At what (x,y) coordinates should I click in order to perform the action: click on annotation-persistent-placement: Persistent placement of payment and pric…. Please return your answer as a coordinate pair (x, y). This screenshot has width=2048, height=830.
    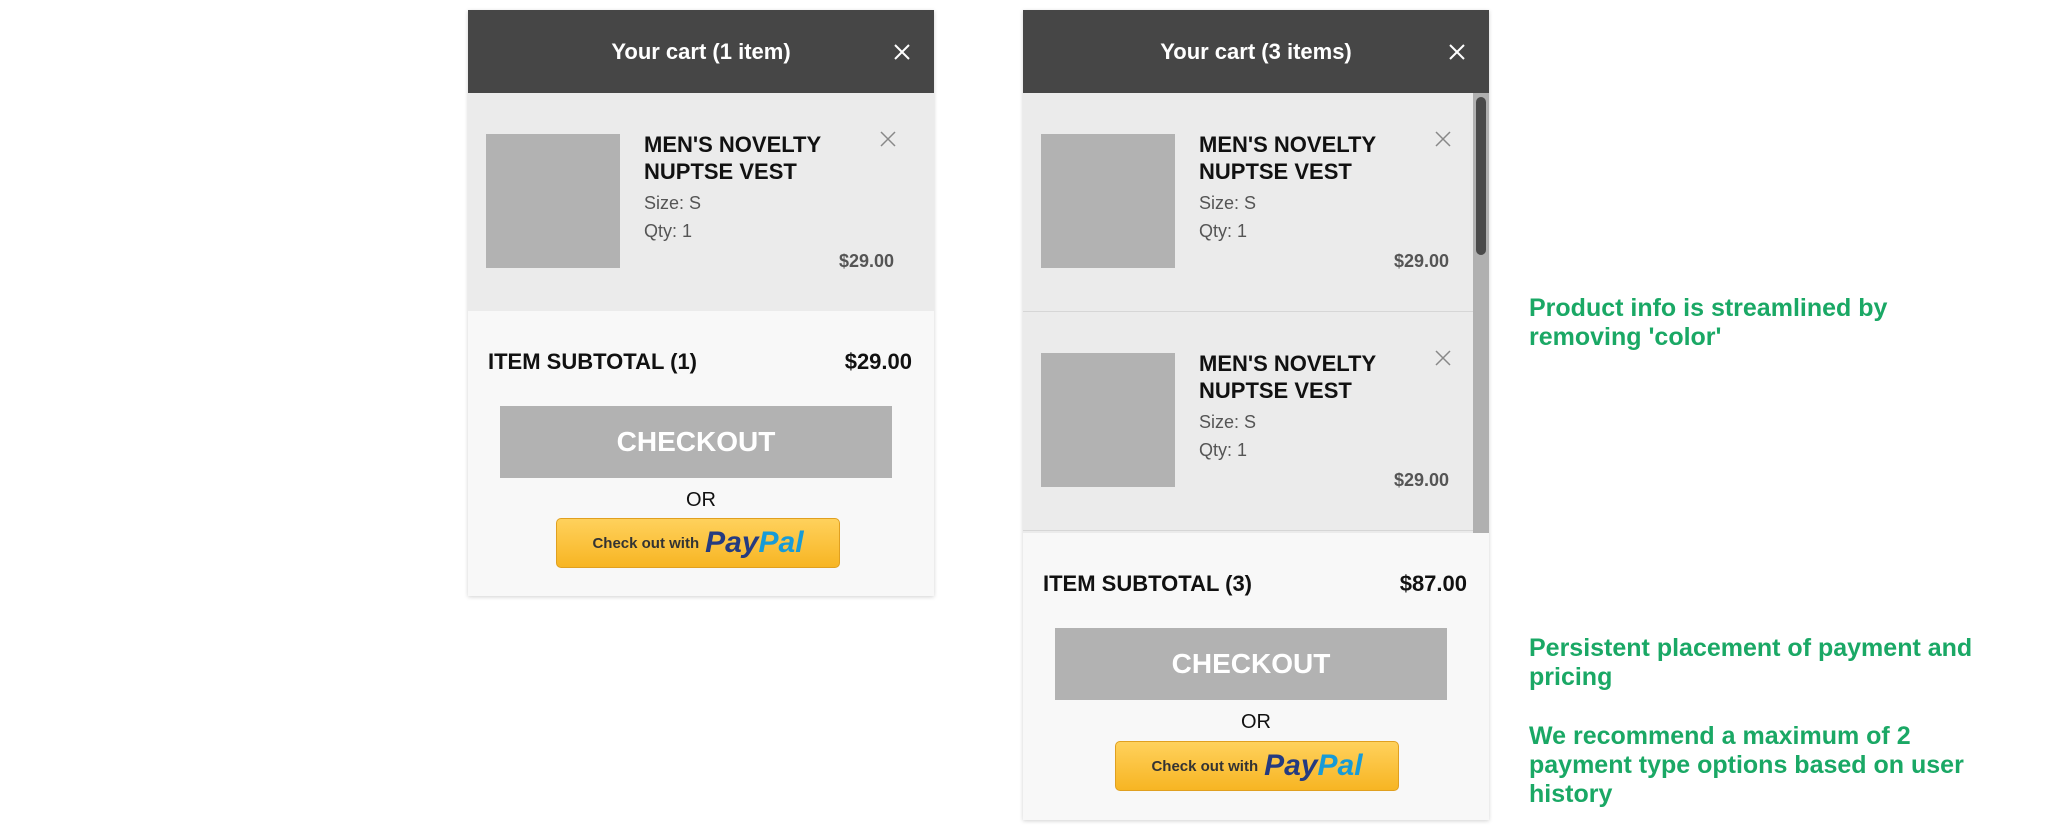
    Looking at the image, I should click on (1751, 662).